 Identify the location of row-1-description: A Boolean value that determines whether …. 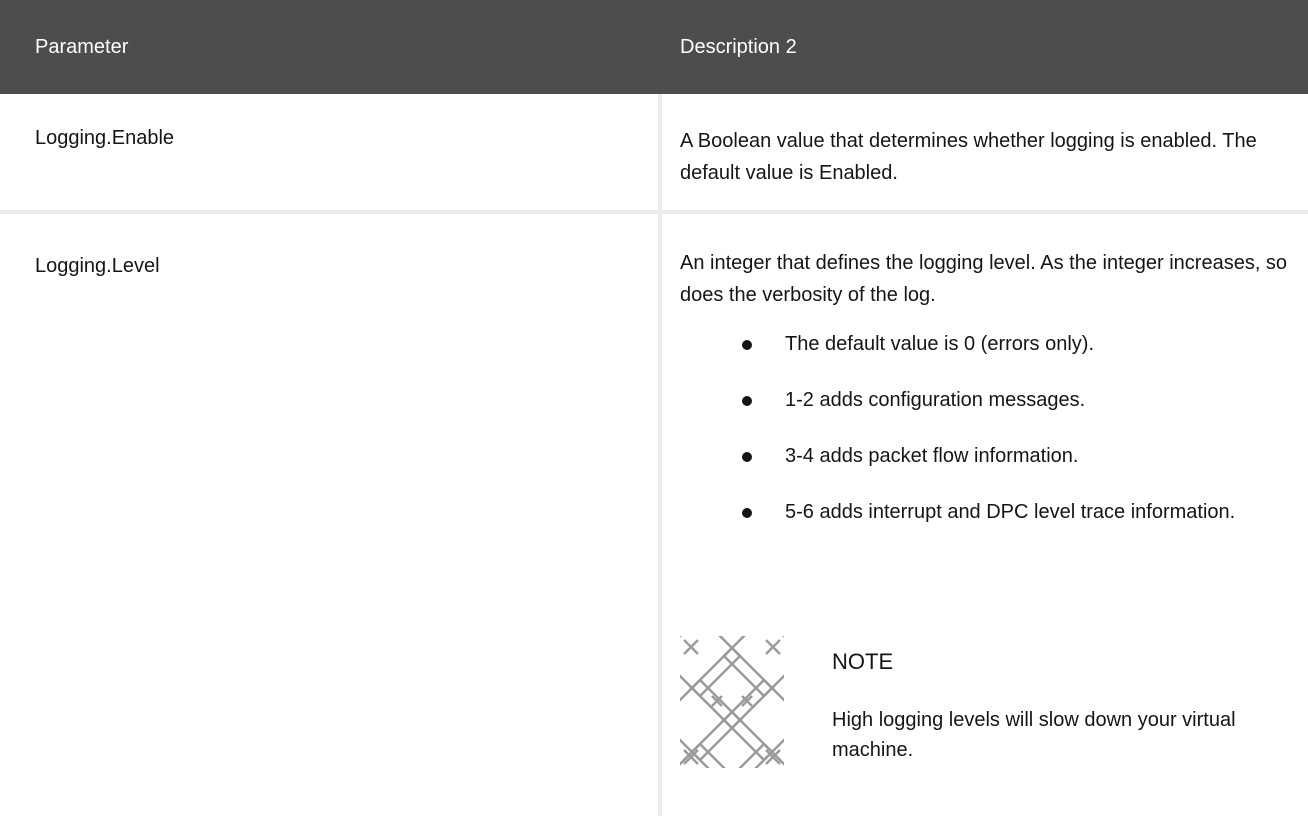
(968, 157).